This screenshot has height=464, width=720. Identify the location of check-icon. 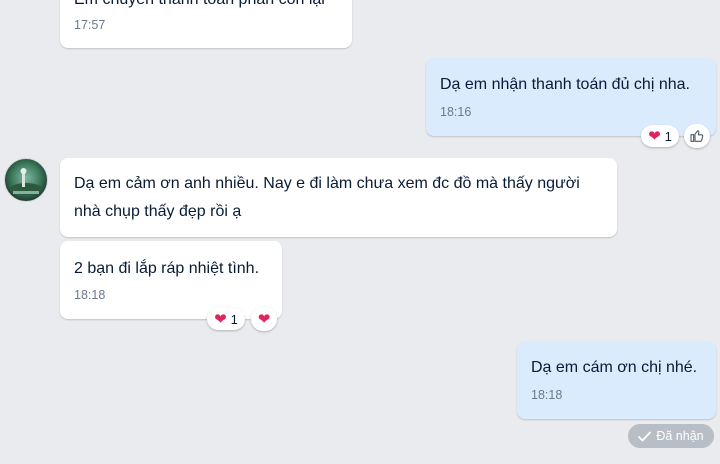
(645, 436).